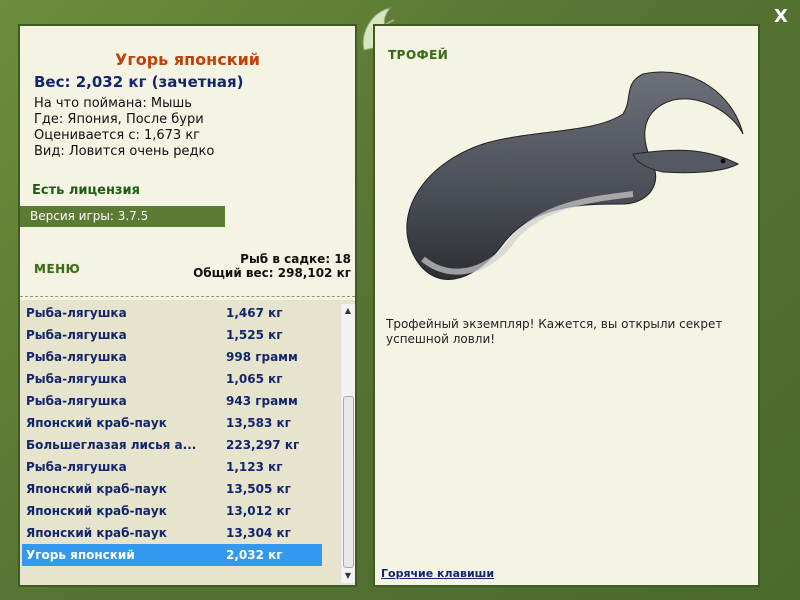 The width and height of the screenshot is (800, 600). I want to click on catch-weight: 13,505 кг, so click(258, 489).